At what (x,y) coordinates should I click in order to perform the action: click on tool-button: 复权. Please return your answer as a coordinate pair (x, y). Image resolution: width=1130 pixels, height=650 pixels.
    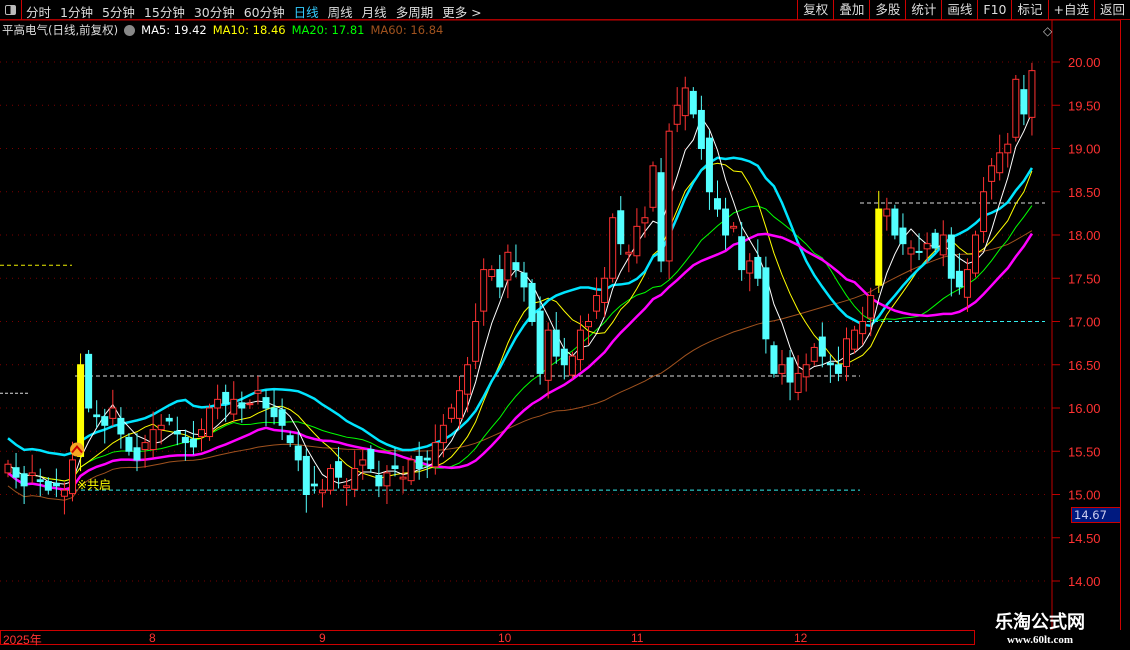
    Looking at the image, I should click on (815, 10).